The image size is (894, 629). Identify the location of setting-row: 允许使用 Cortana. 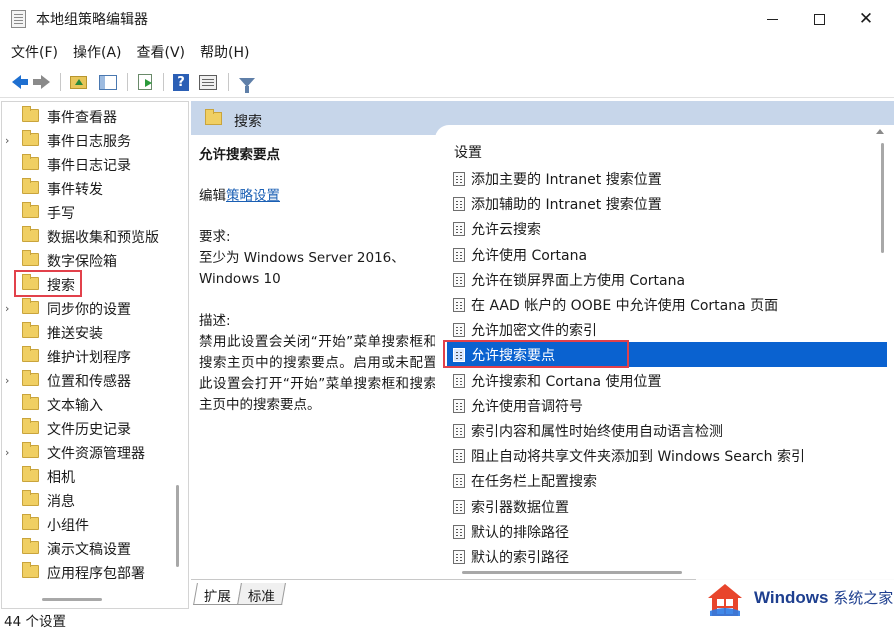
(667, 254).